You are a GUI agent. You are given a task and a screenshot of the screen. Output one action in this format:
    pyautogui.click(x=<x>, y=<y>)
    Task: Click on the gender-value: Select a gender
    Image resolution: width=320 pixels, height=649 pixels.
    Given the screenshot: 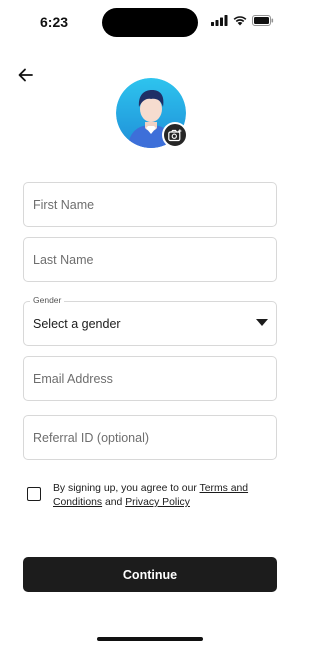 What is the action you would take?
    pyautogui.click(x=77, y=324)
    